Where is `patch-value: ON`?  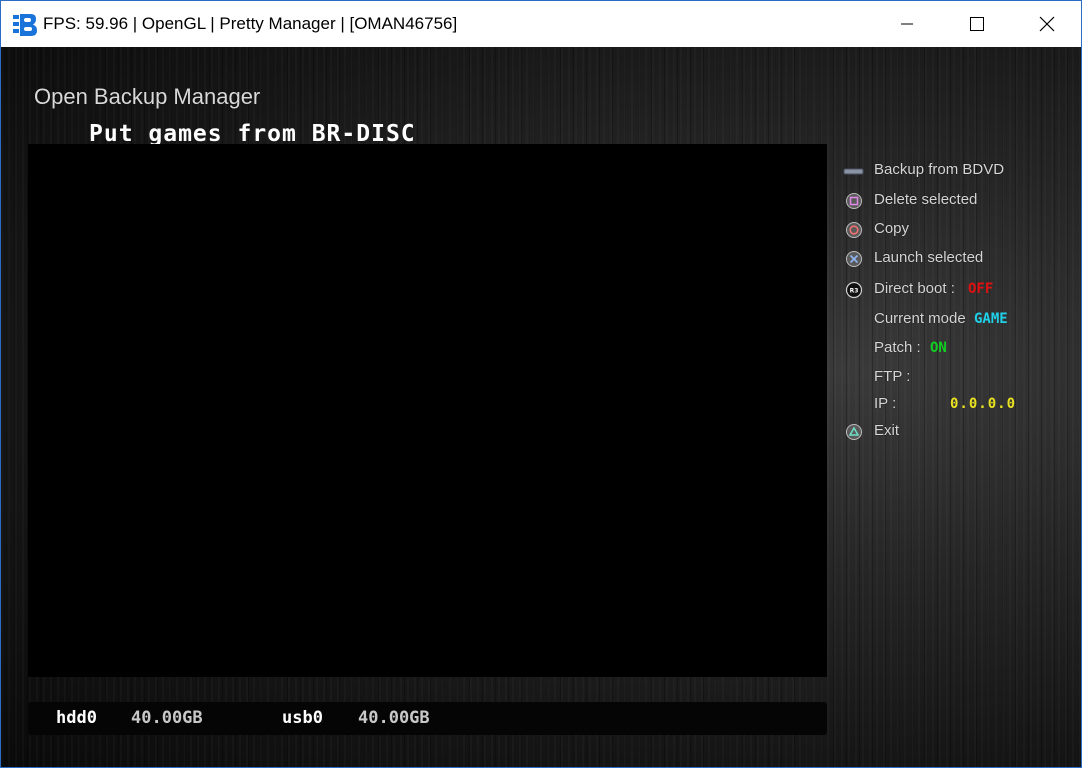
patch-value: ON is located at coordinates (938, 348).